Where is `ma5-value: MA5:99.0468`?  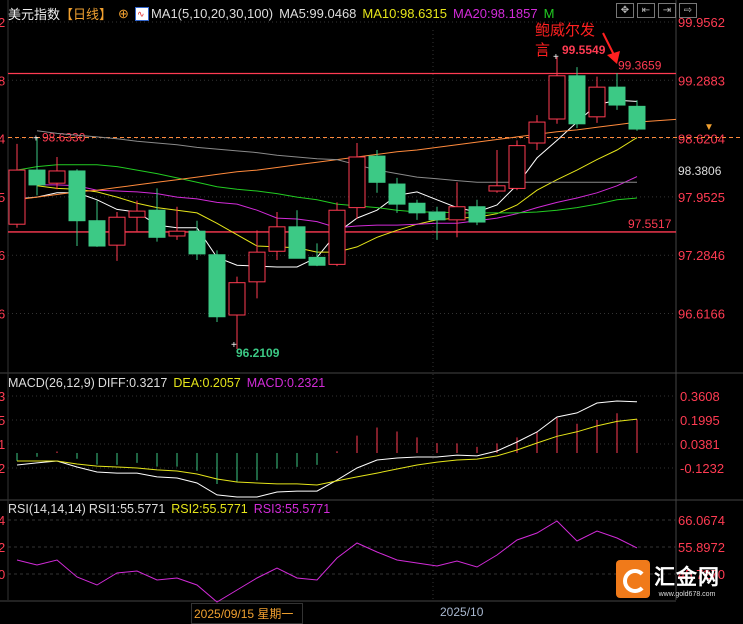 ma5-value: MA5:99.0468 is located at coordinates (318, 13).